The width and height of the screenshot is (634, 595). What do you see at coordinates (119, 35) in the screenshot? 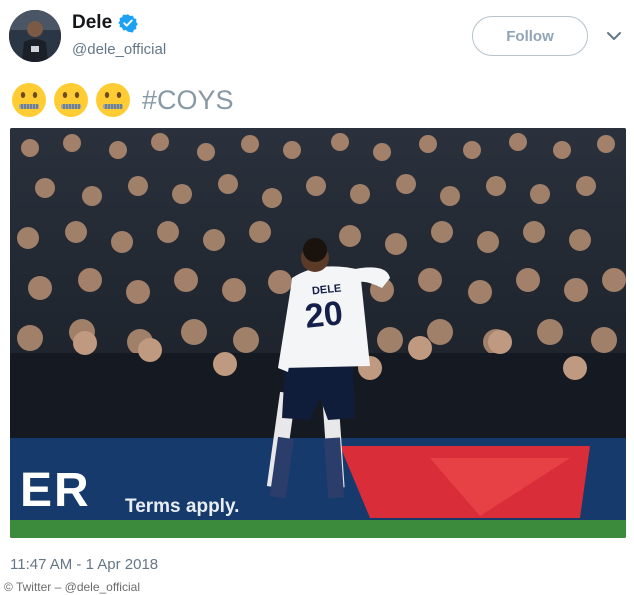
I see `user-info: Dele @dele_official` at bounding box center [119, 35].